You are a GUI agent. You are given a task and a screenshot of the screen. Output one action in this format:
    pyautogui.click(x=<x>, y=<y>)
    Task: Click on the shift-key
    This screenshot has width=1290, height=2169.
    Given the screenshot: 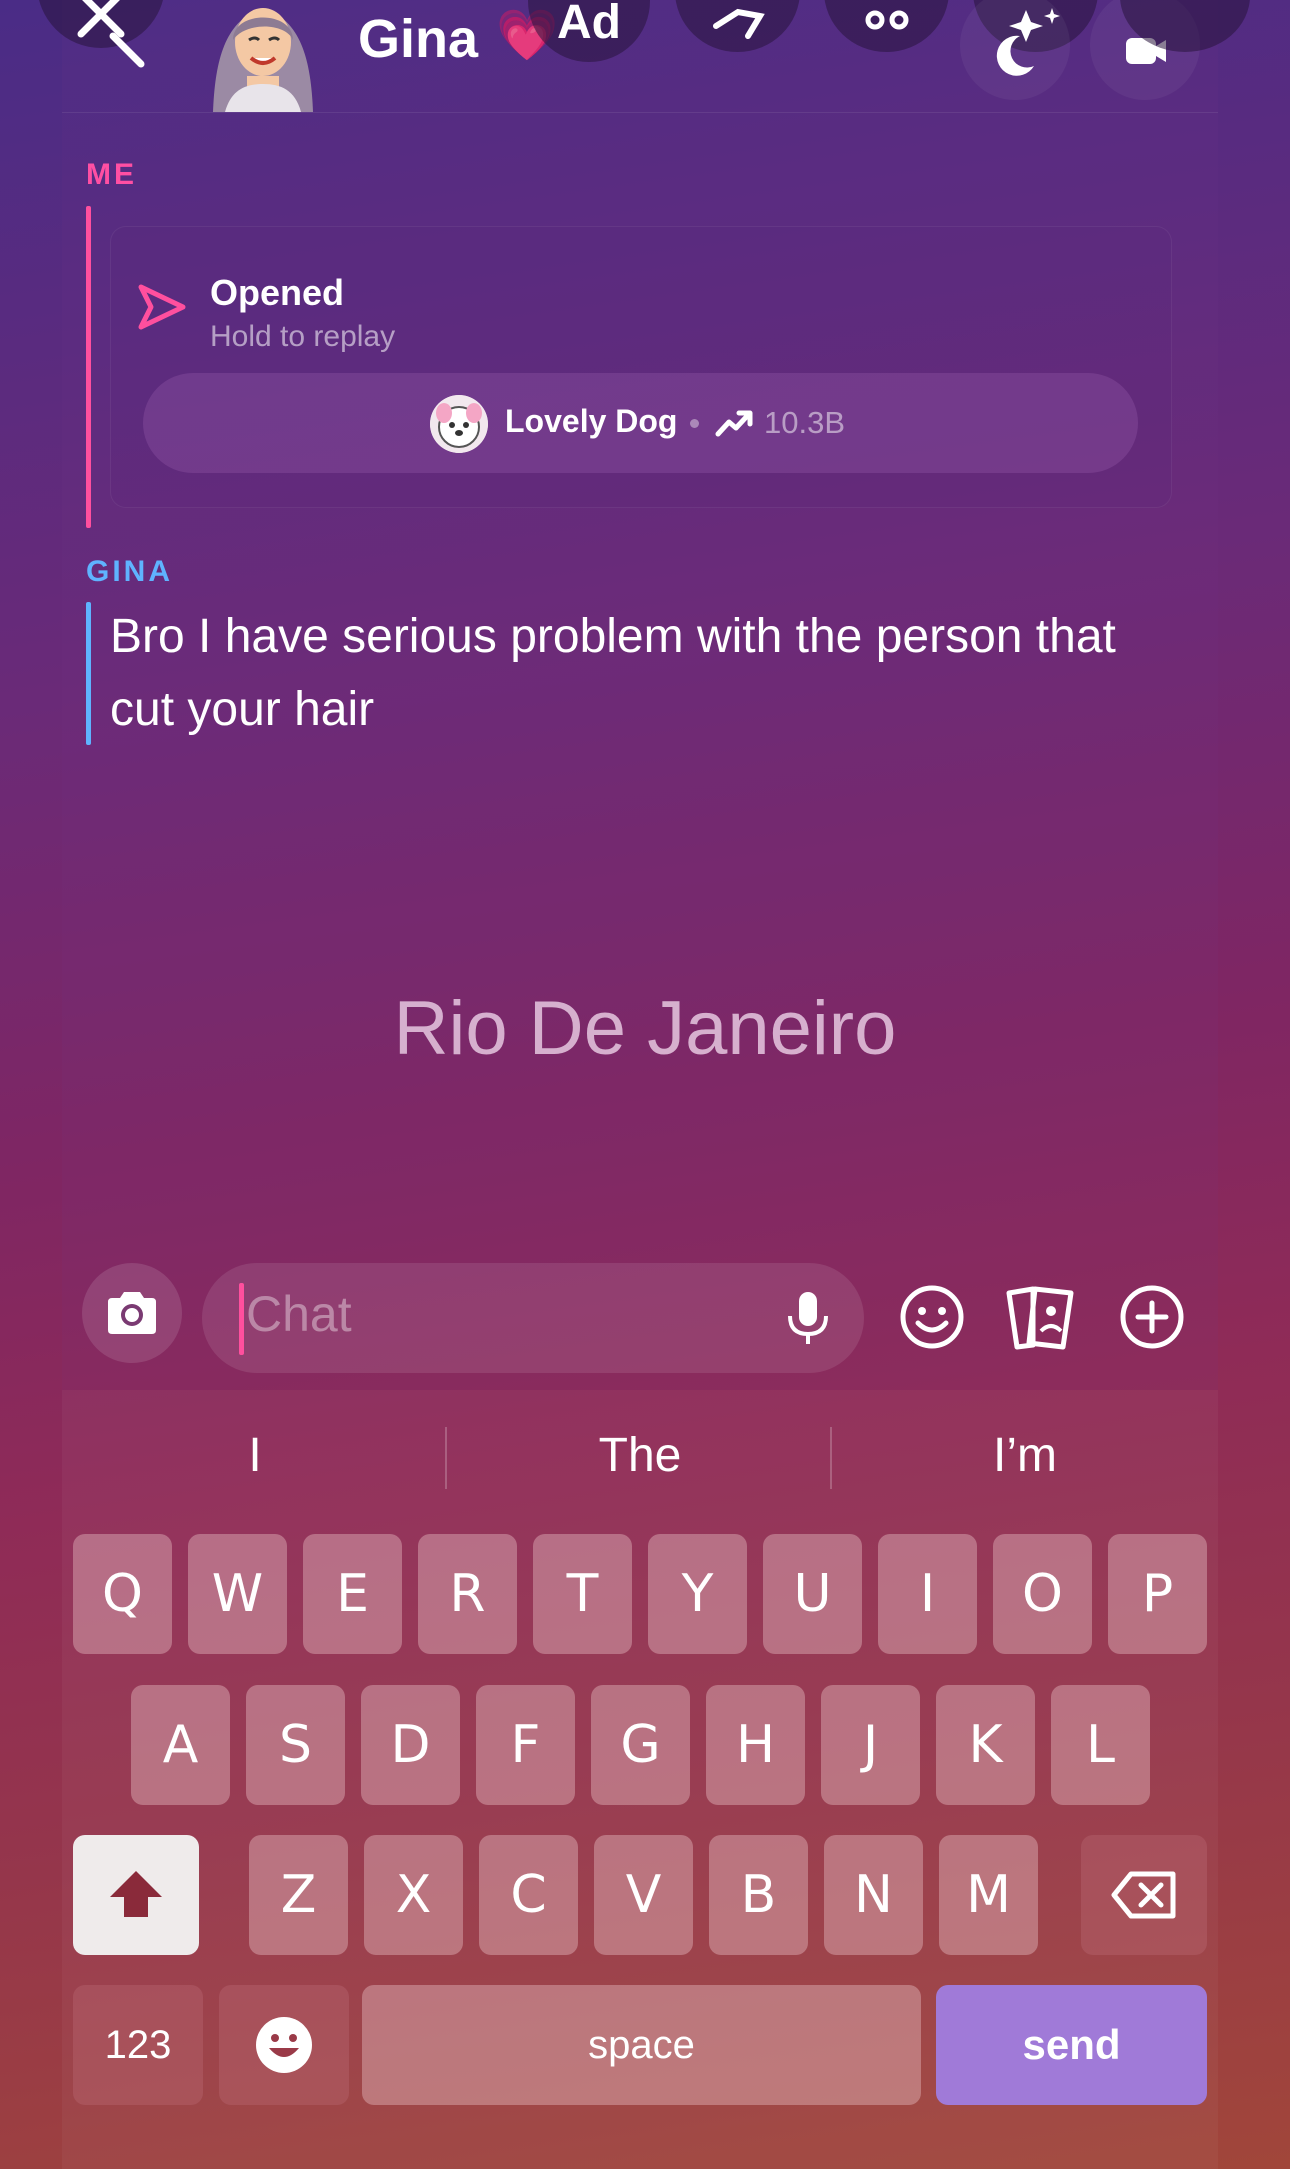 What is the action you would take?
    pyautogui.click(x=136, y=1895)
    